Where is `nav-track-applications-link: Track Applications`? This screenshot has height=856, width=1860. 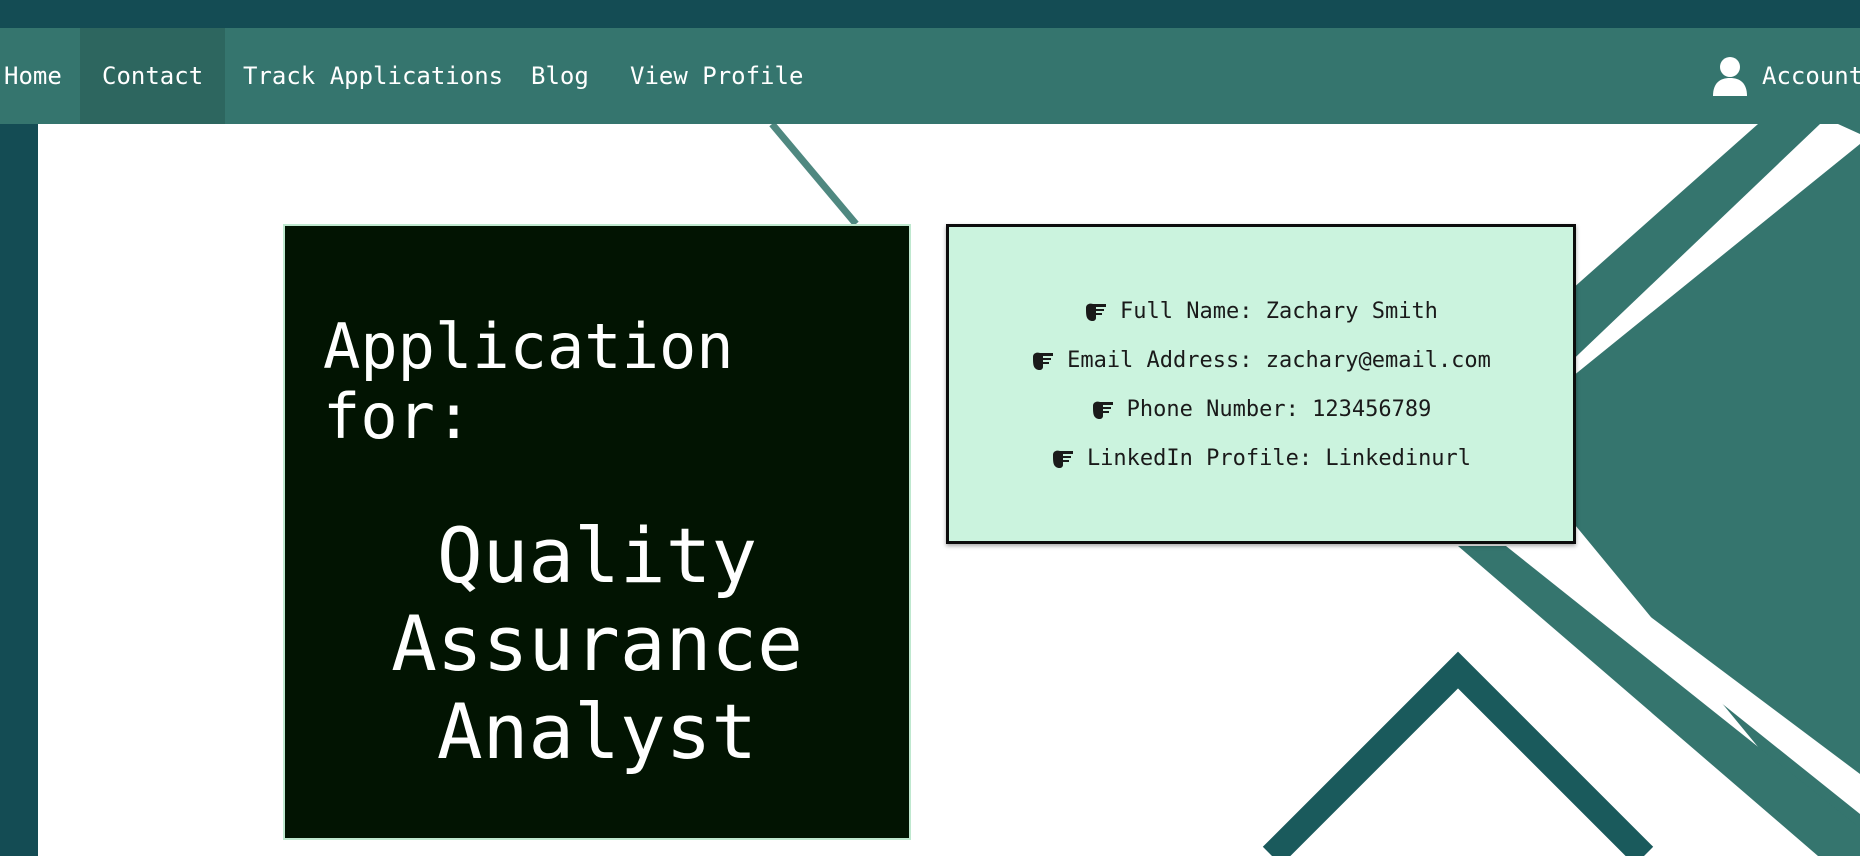
nav-track-applications-link: Track Applications is located at coordinates (373, 76).